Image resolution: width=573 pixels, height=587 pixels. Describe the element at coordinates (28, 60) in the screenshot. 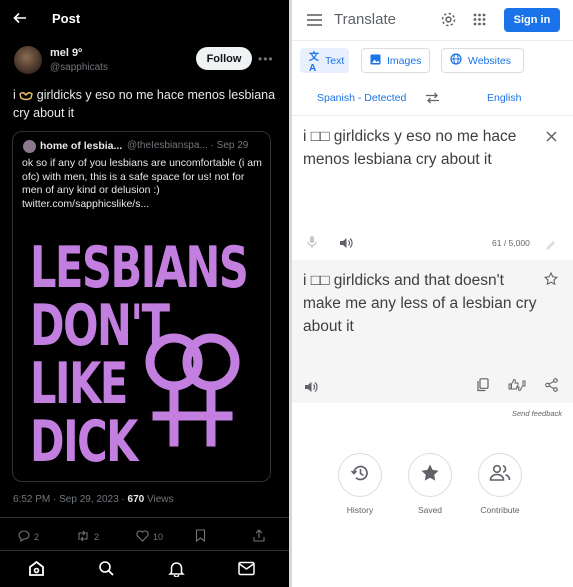

I see `avatar` at that location.